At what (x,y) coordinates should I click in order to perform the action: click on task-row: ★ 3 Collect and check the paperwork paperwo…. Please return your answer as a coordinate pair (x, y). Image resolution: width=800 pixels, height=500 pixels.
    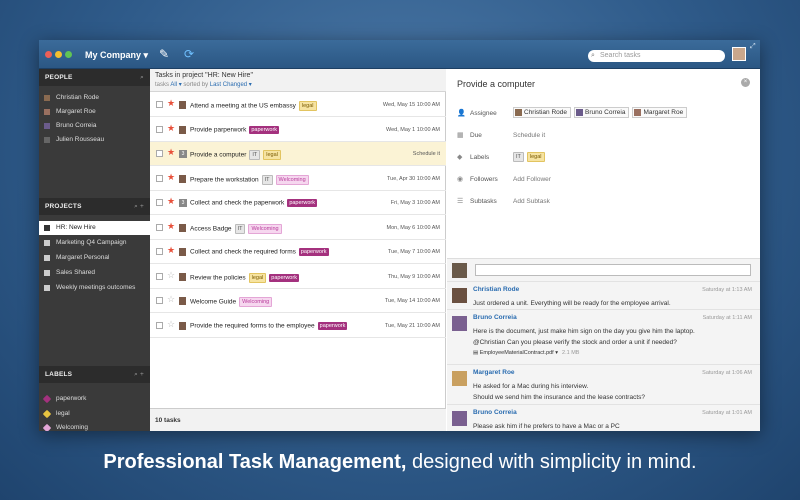
    Looking at the image, I should click on (298, 203).